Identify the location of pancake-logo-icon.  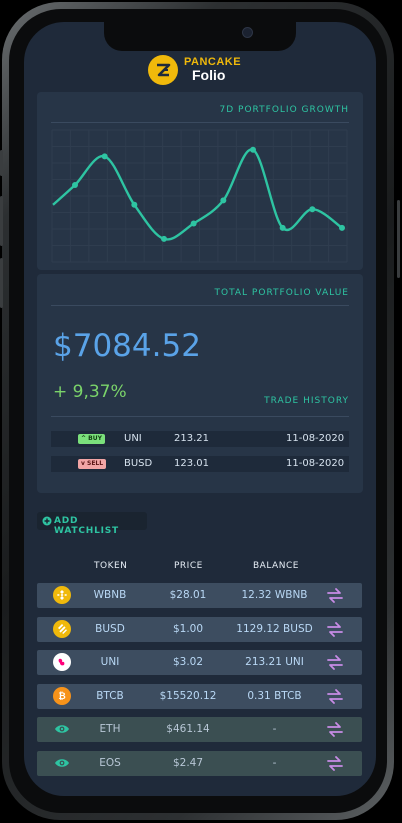
(163, 70).